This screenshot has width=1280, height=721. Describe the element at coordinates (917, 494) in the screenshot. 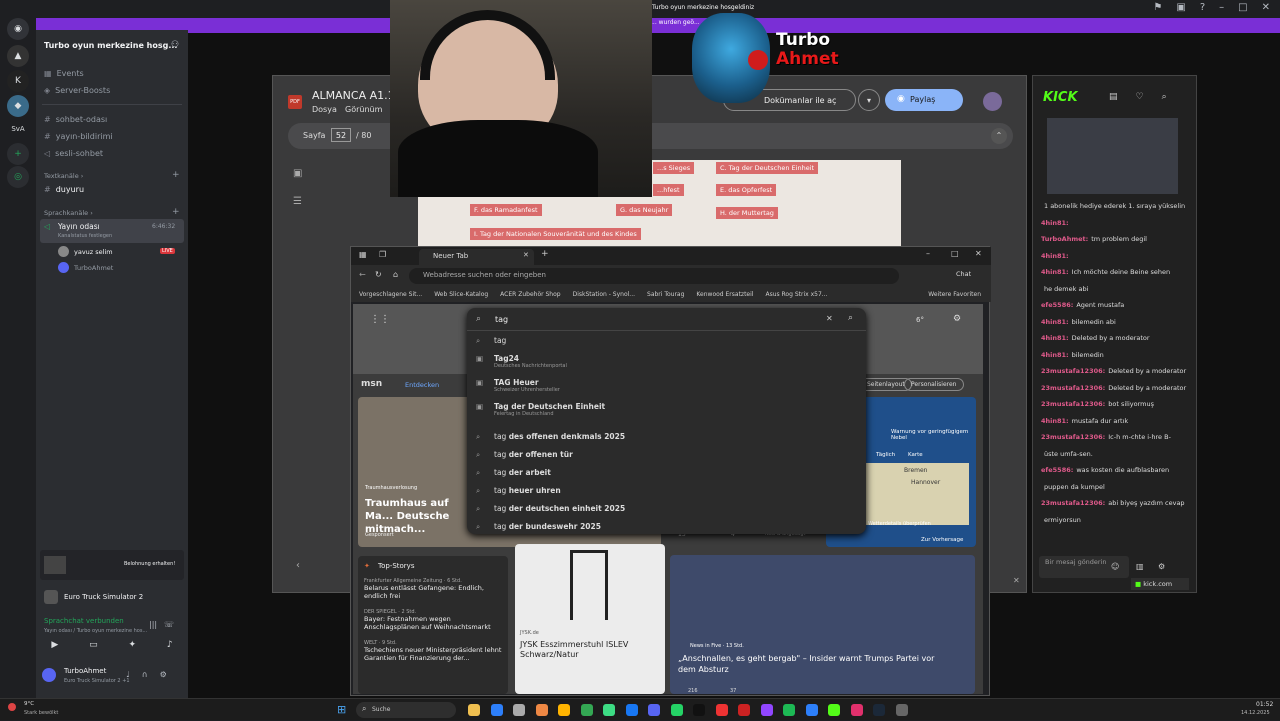

I see `weather-map: Bremen Hannover` at that location.